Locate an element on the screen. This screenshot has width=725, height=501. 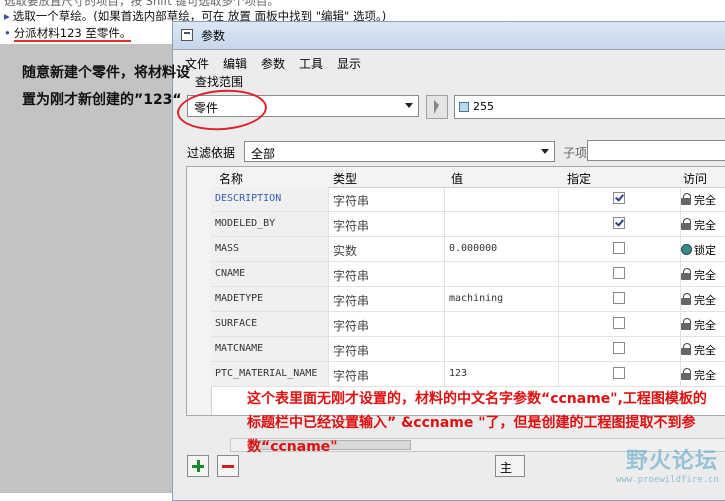
table-row: CNAME 字符串 完全 is located at coordinates (468, 274).